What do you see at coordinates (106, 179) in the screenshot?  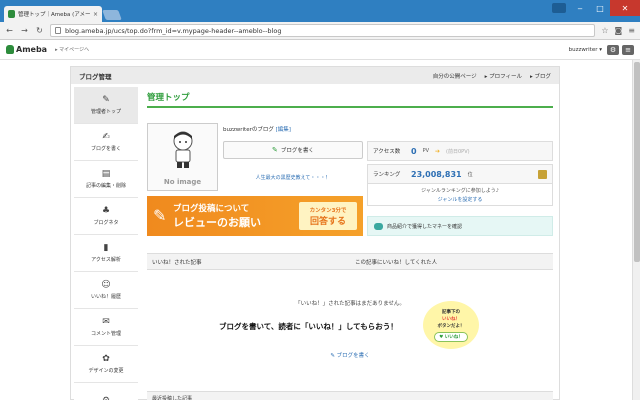 I see `sidebar-item-edit: ▤ 記事の編集・削除` at bounding box center [106, 179].